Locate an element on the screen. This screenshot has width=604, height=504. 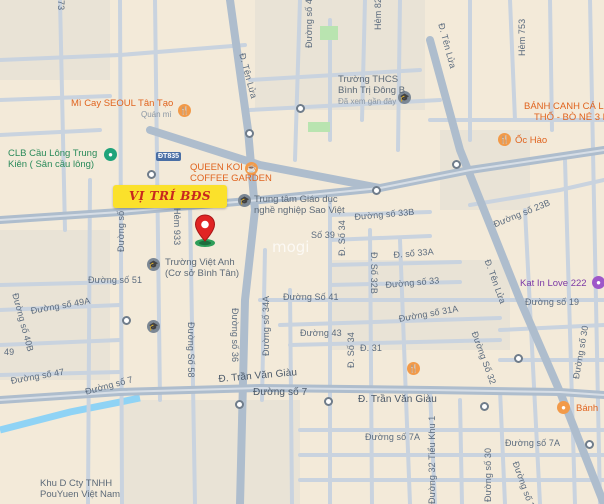
poi-queen-koi-name1: QUEEN KOI is located at coordinates (216, 167).